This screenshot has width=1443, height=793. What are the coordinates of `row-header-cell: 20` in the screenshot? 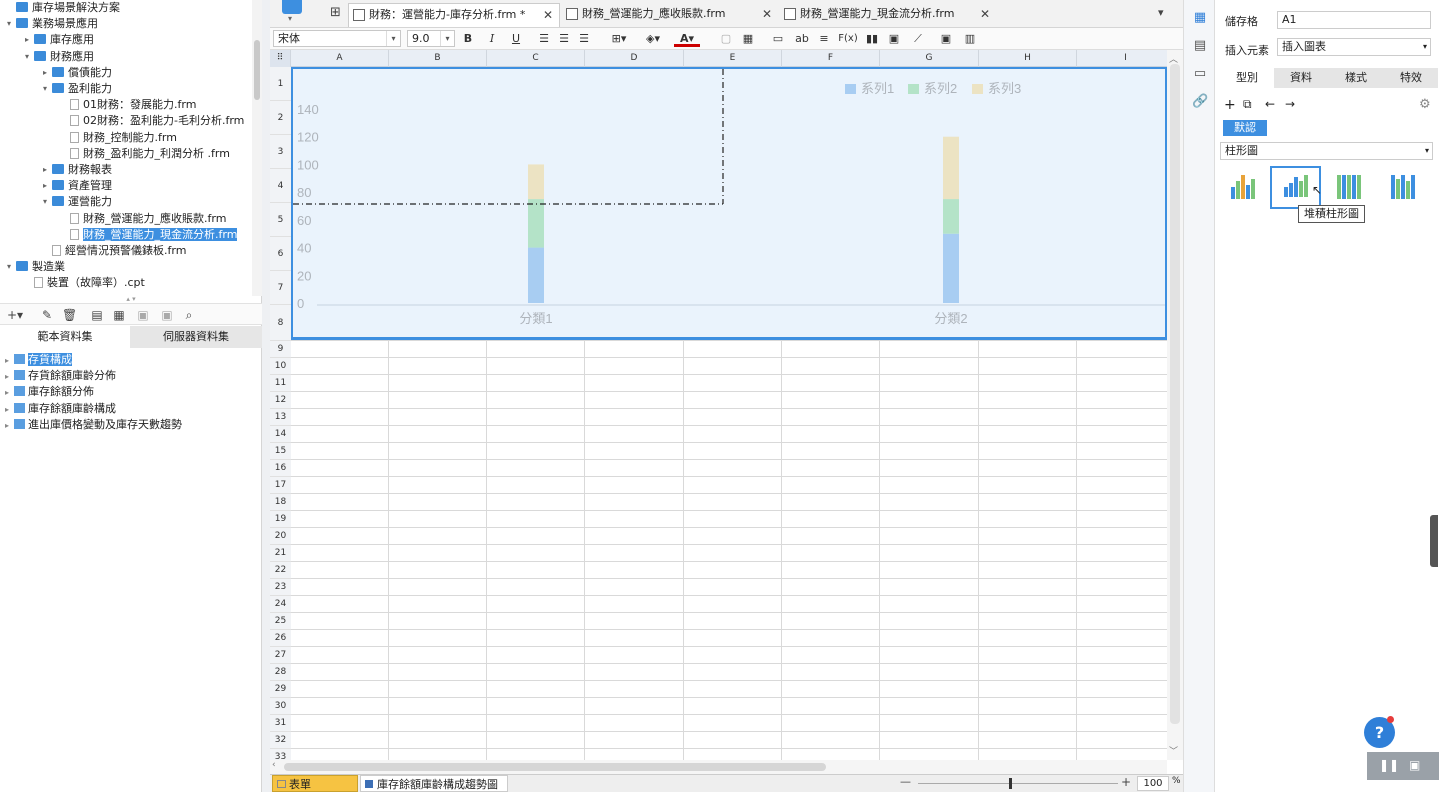 It's located at (280, 536).